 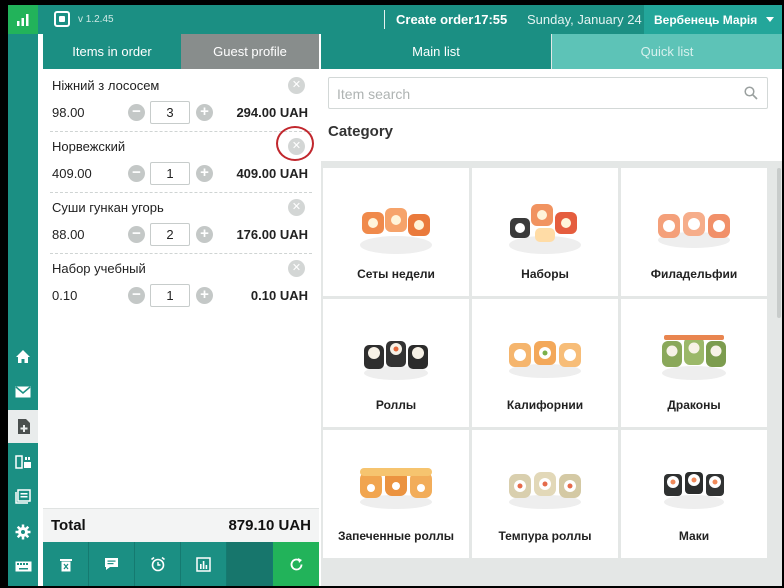 What do you see at coordinates (23, 19) in the screenshot?
I see `signal-icon` at bounding box center [23, 19].